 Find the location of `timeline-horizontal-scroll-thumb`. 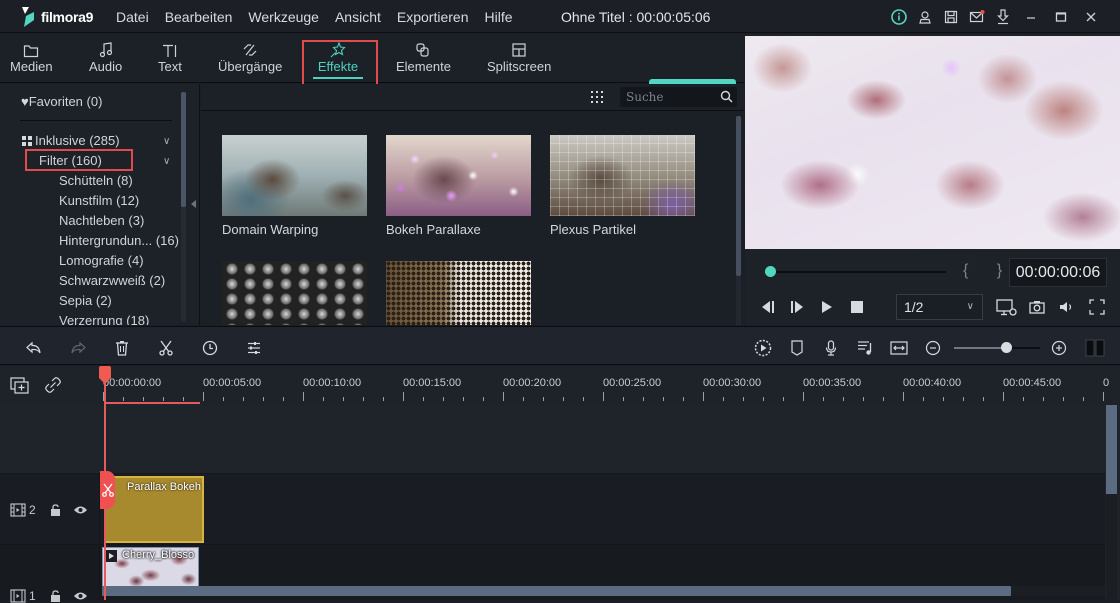

timeline-horizontal-scroll-thumb is located at coordinates (556, 591).